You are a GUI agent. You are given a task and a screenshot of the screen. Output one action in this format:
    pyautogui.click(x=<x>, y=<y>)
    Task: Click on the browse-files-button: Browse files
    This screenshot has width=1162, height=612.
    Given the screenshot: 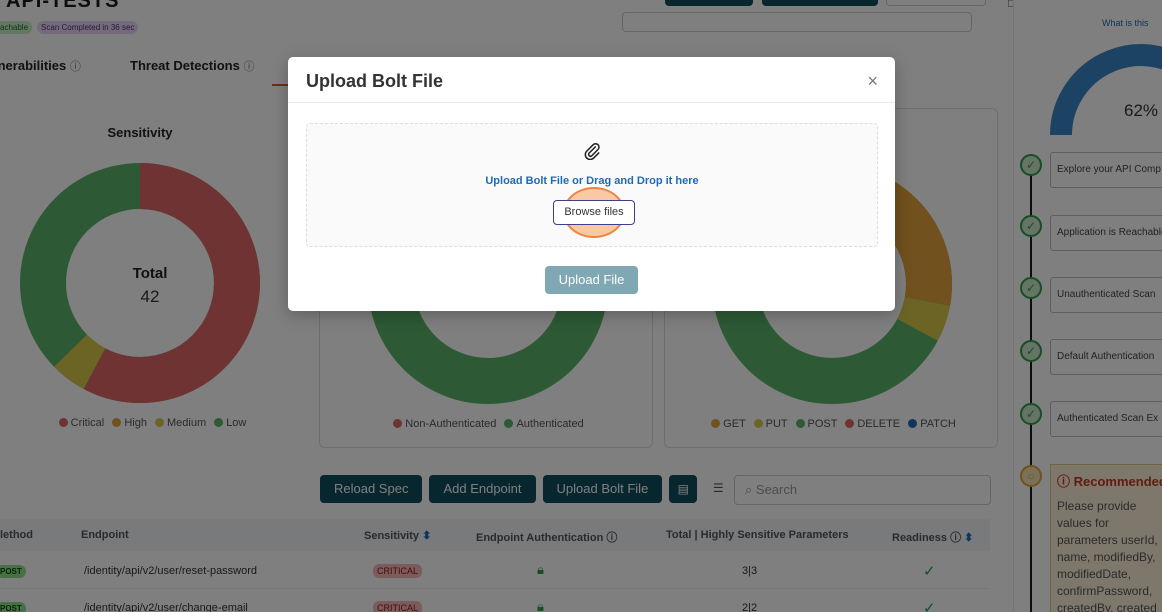 What is the action you would take?
    pyautogui.click(x=594, y=212)
    